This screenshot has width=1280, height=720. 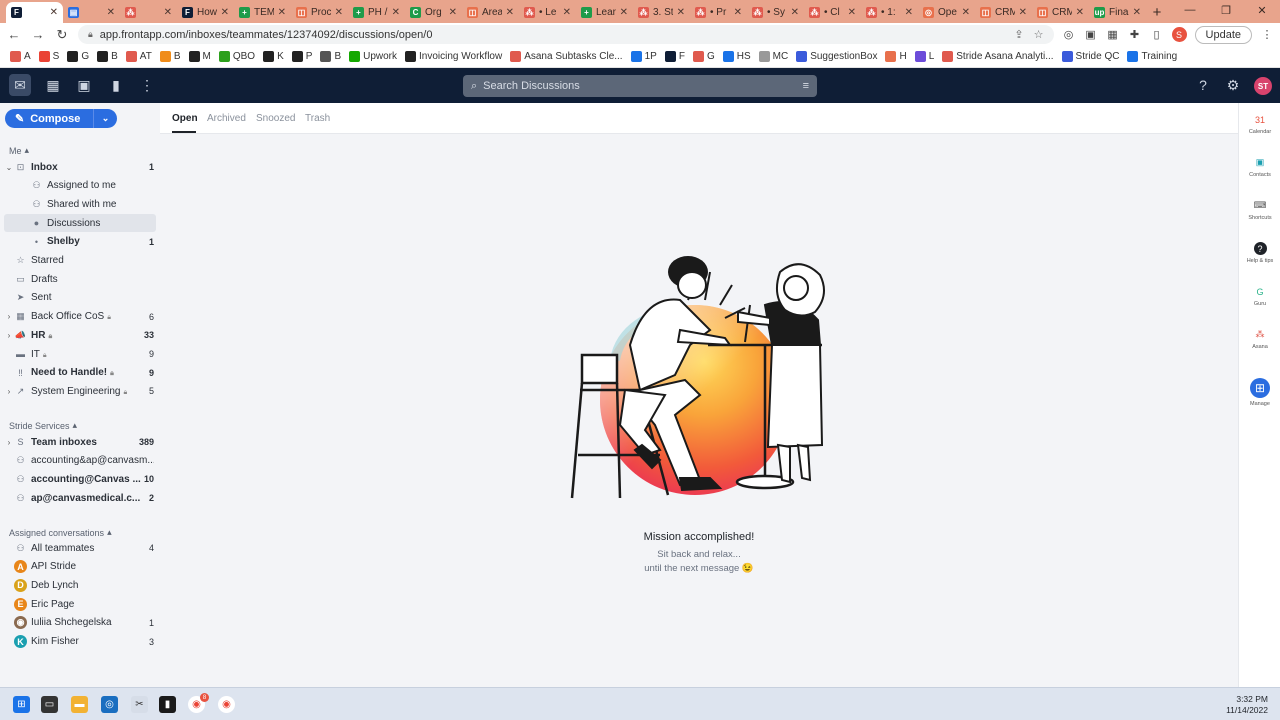 I want to click on bookmark-item: G, so click(x=703, y=56).